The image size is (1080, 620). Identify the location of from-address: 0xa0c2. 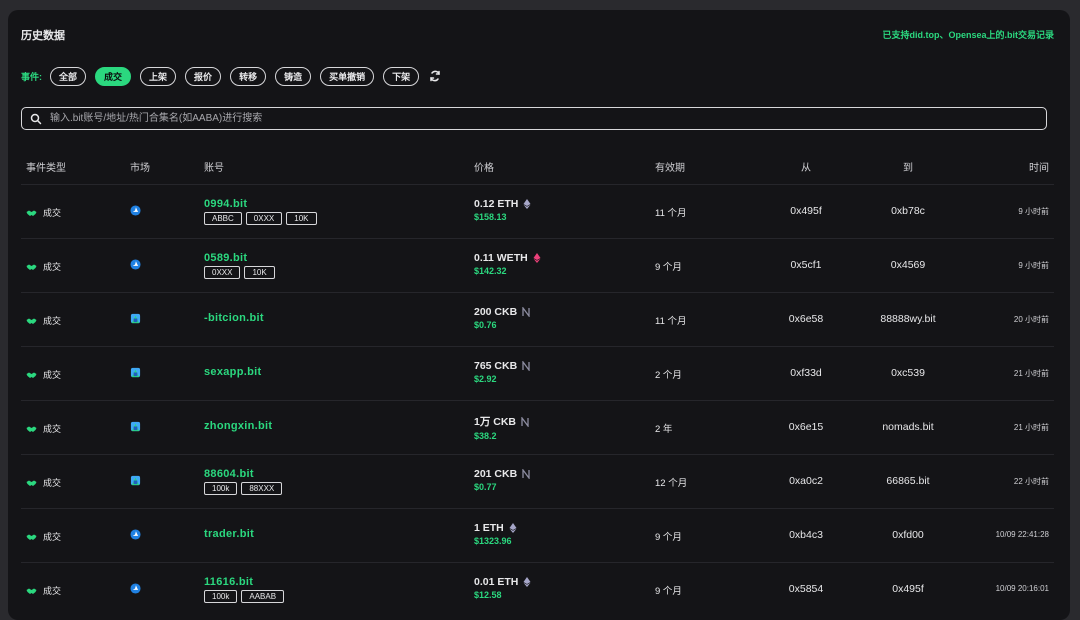
(806, 481).